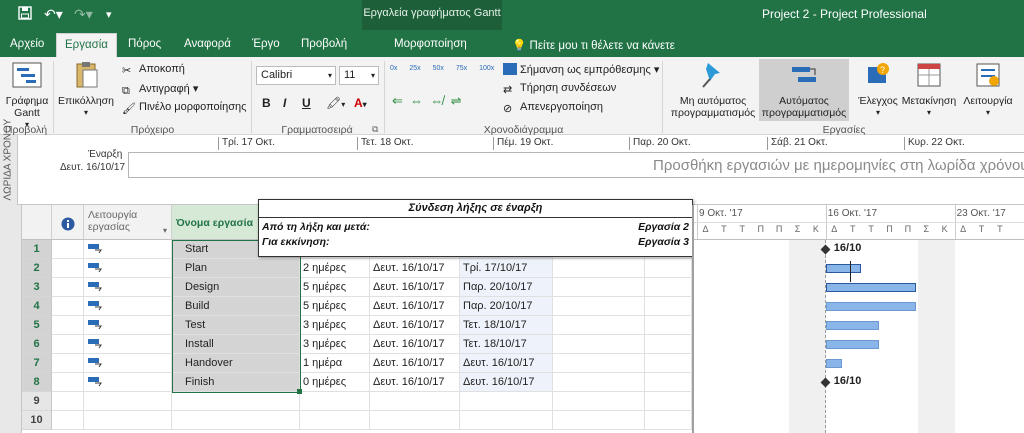 This screenshot has height=433, width=1024. Describe the element at coordinates (37, 363) in the screenshot. I see `row-number: 7` at that location.